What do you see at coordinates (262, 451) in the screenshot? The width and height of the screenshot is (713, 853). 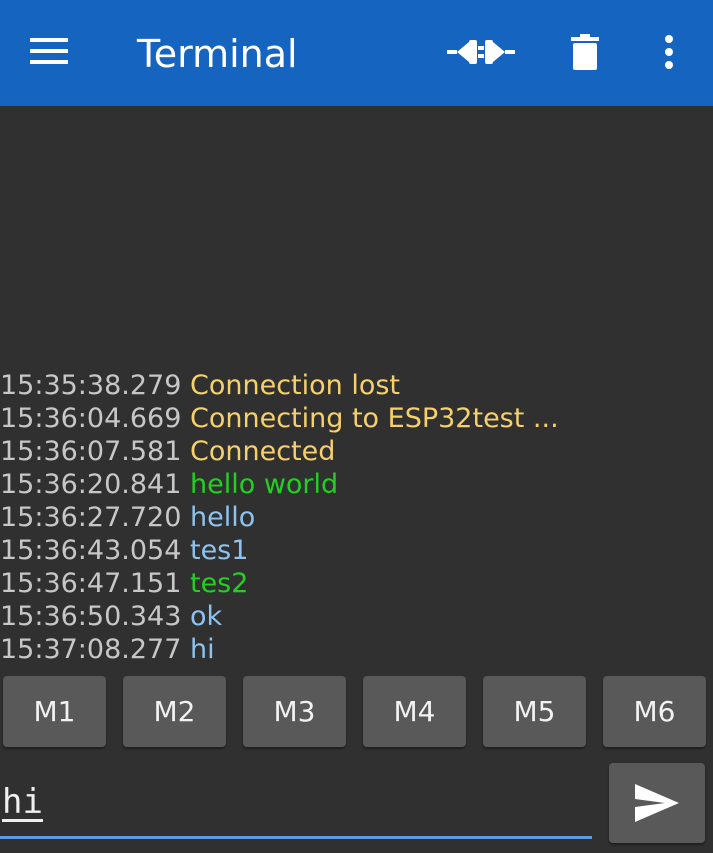 I see `log-message: Connected` at bounding box center [262, 451].